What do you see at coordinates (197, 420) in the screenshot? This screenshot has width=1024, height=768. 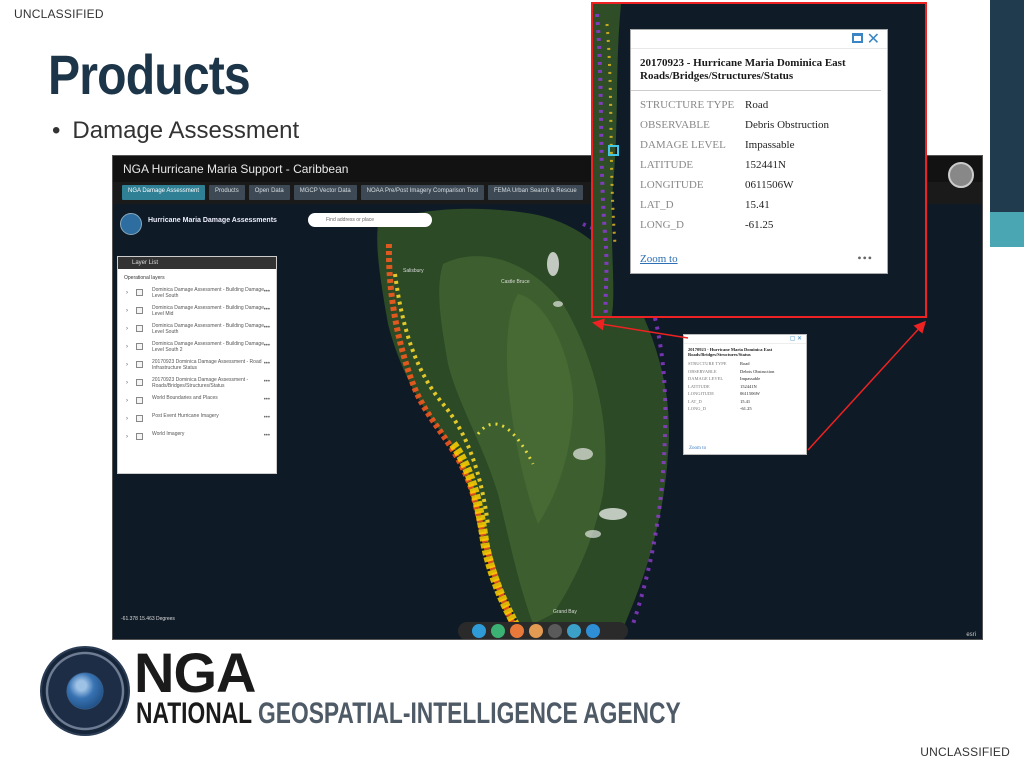 I see `layer-item: › Post Event Hurricane Imagery •••` at bounding box center [197, 420].